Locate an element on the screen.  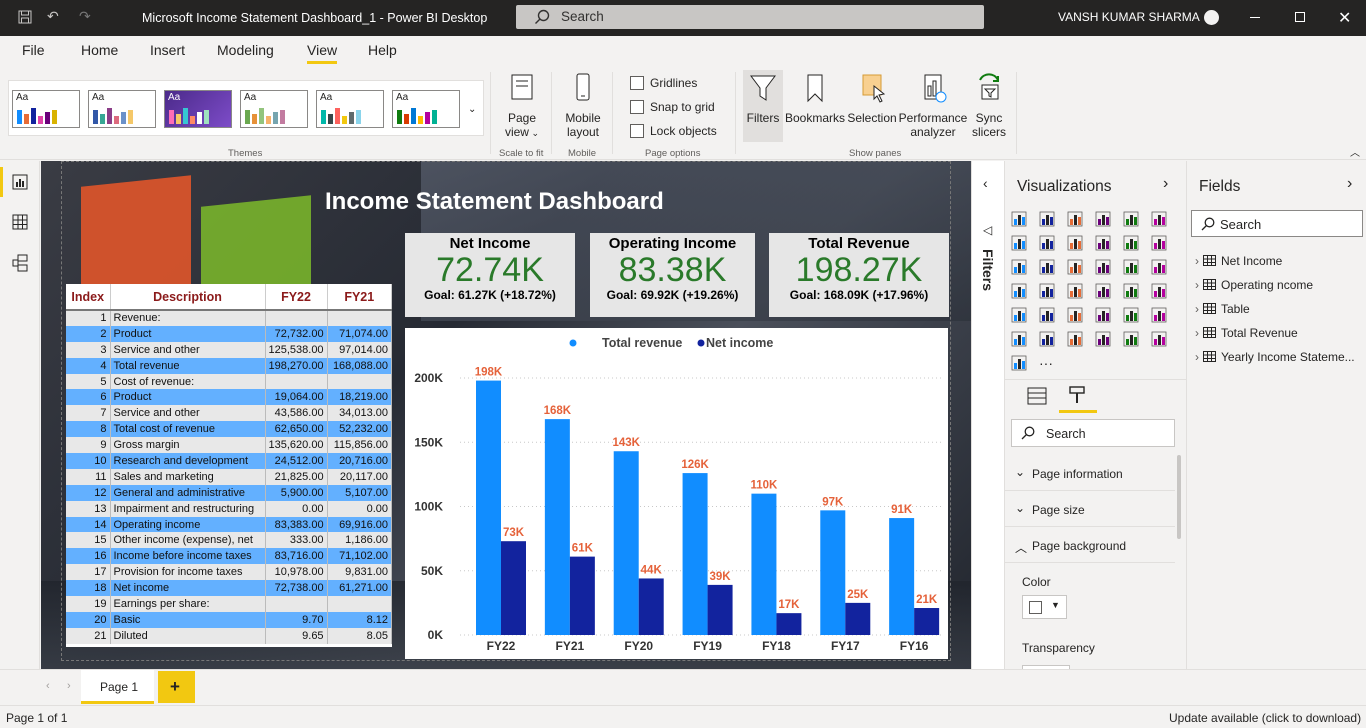
decomposition-icon is located at coordinates (1020, 339).